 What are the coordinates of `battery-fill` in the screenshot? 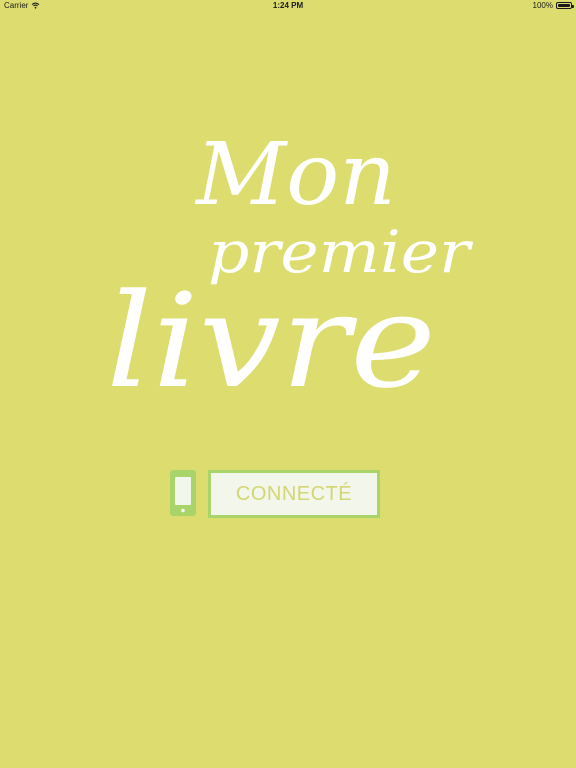 It's located at (564, 5).